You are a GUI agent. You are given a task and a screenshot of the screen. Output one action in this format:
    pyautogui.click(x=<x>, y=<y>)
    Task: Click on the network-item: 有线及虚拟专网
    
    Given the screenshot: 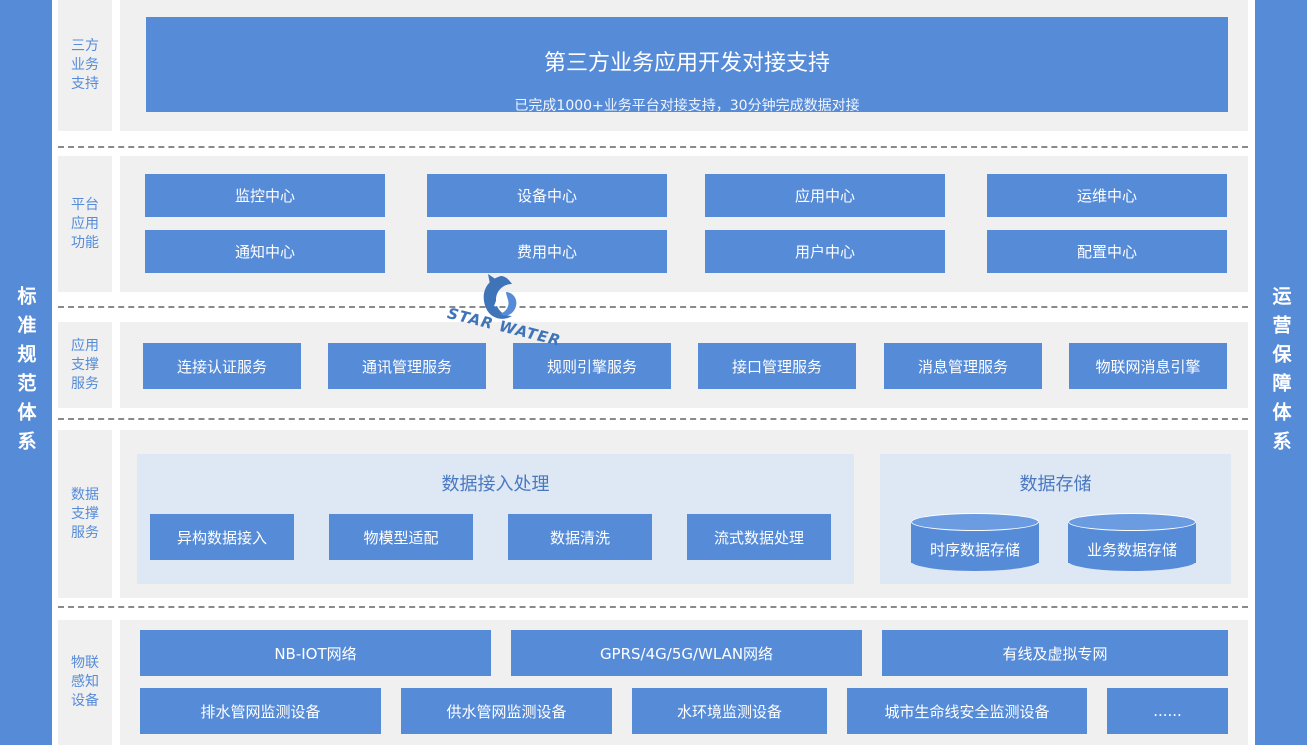 What is the action you would take?
    pyautogui.click(x=1055, y=653)
    